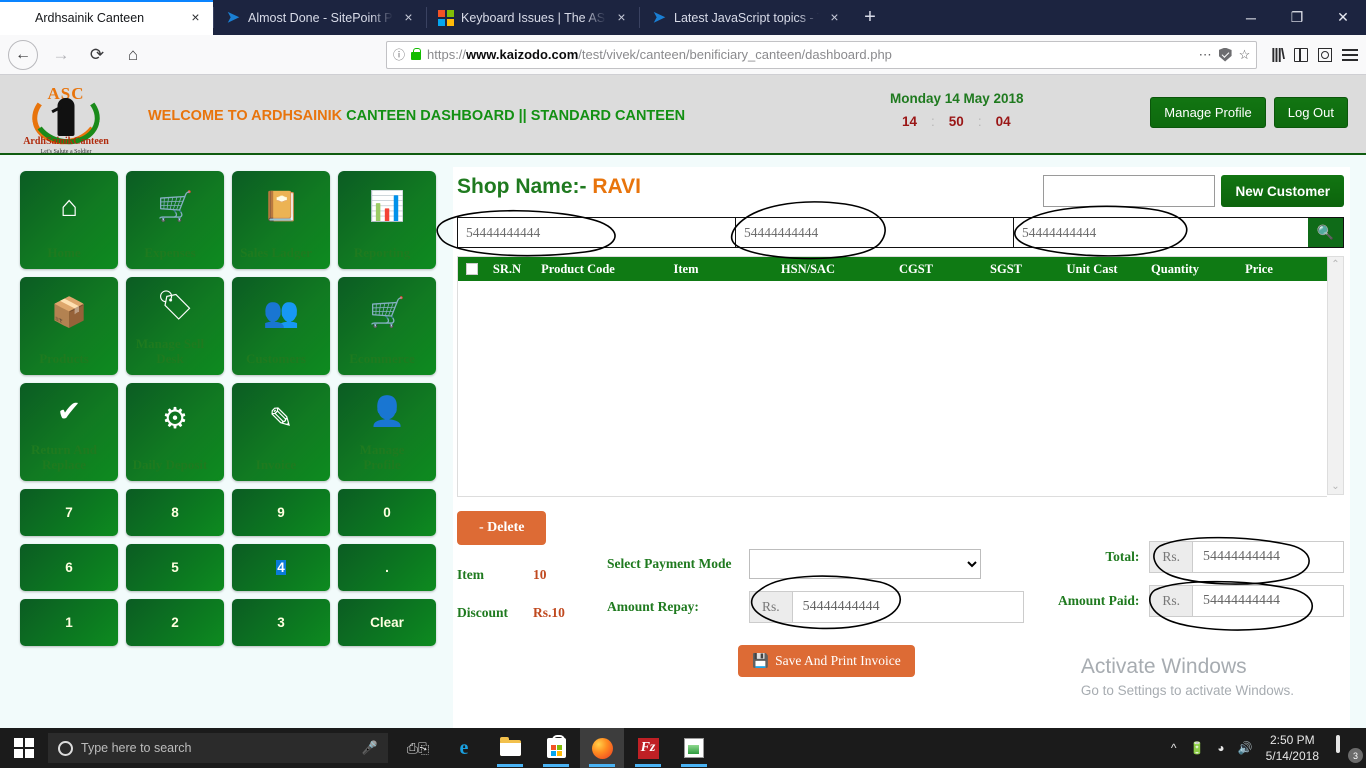  What do you see at coordinates (175, 326) in the screenshot?
I see `sidebar-item-manage-sell-desk: 🏷 Manage Sell Desk` at bounding box center [175, 326].